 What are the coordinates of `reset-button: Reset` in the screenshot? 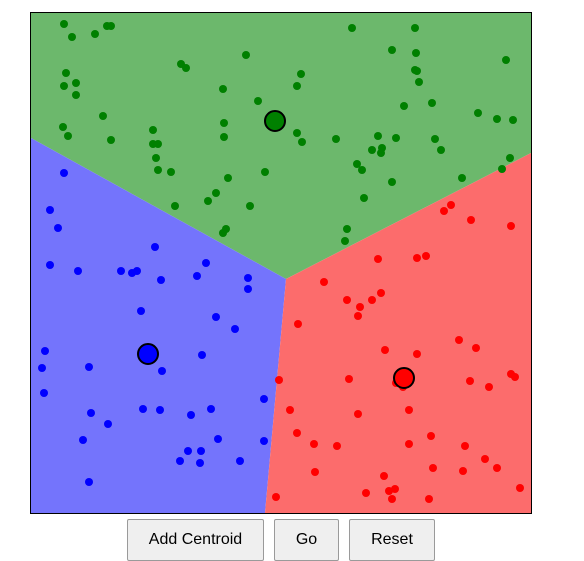 It's located at (392, 540).